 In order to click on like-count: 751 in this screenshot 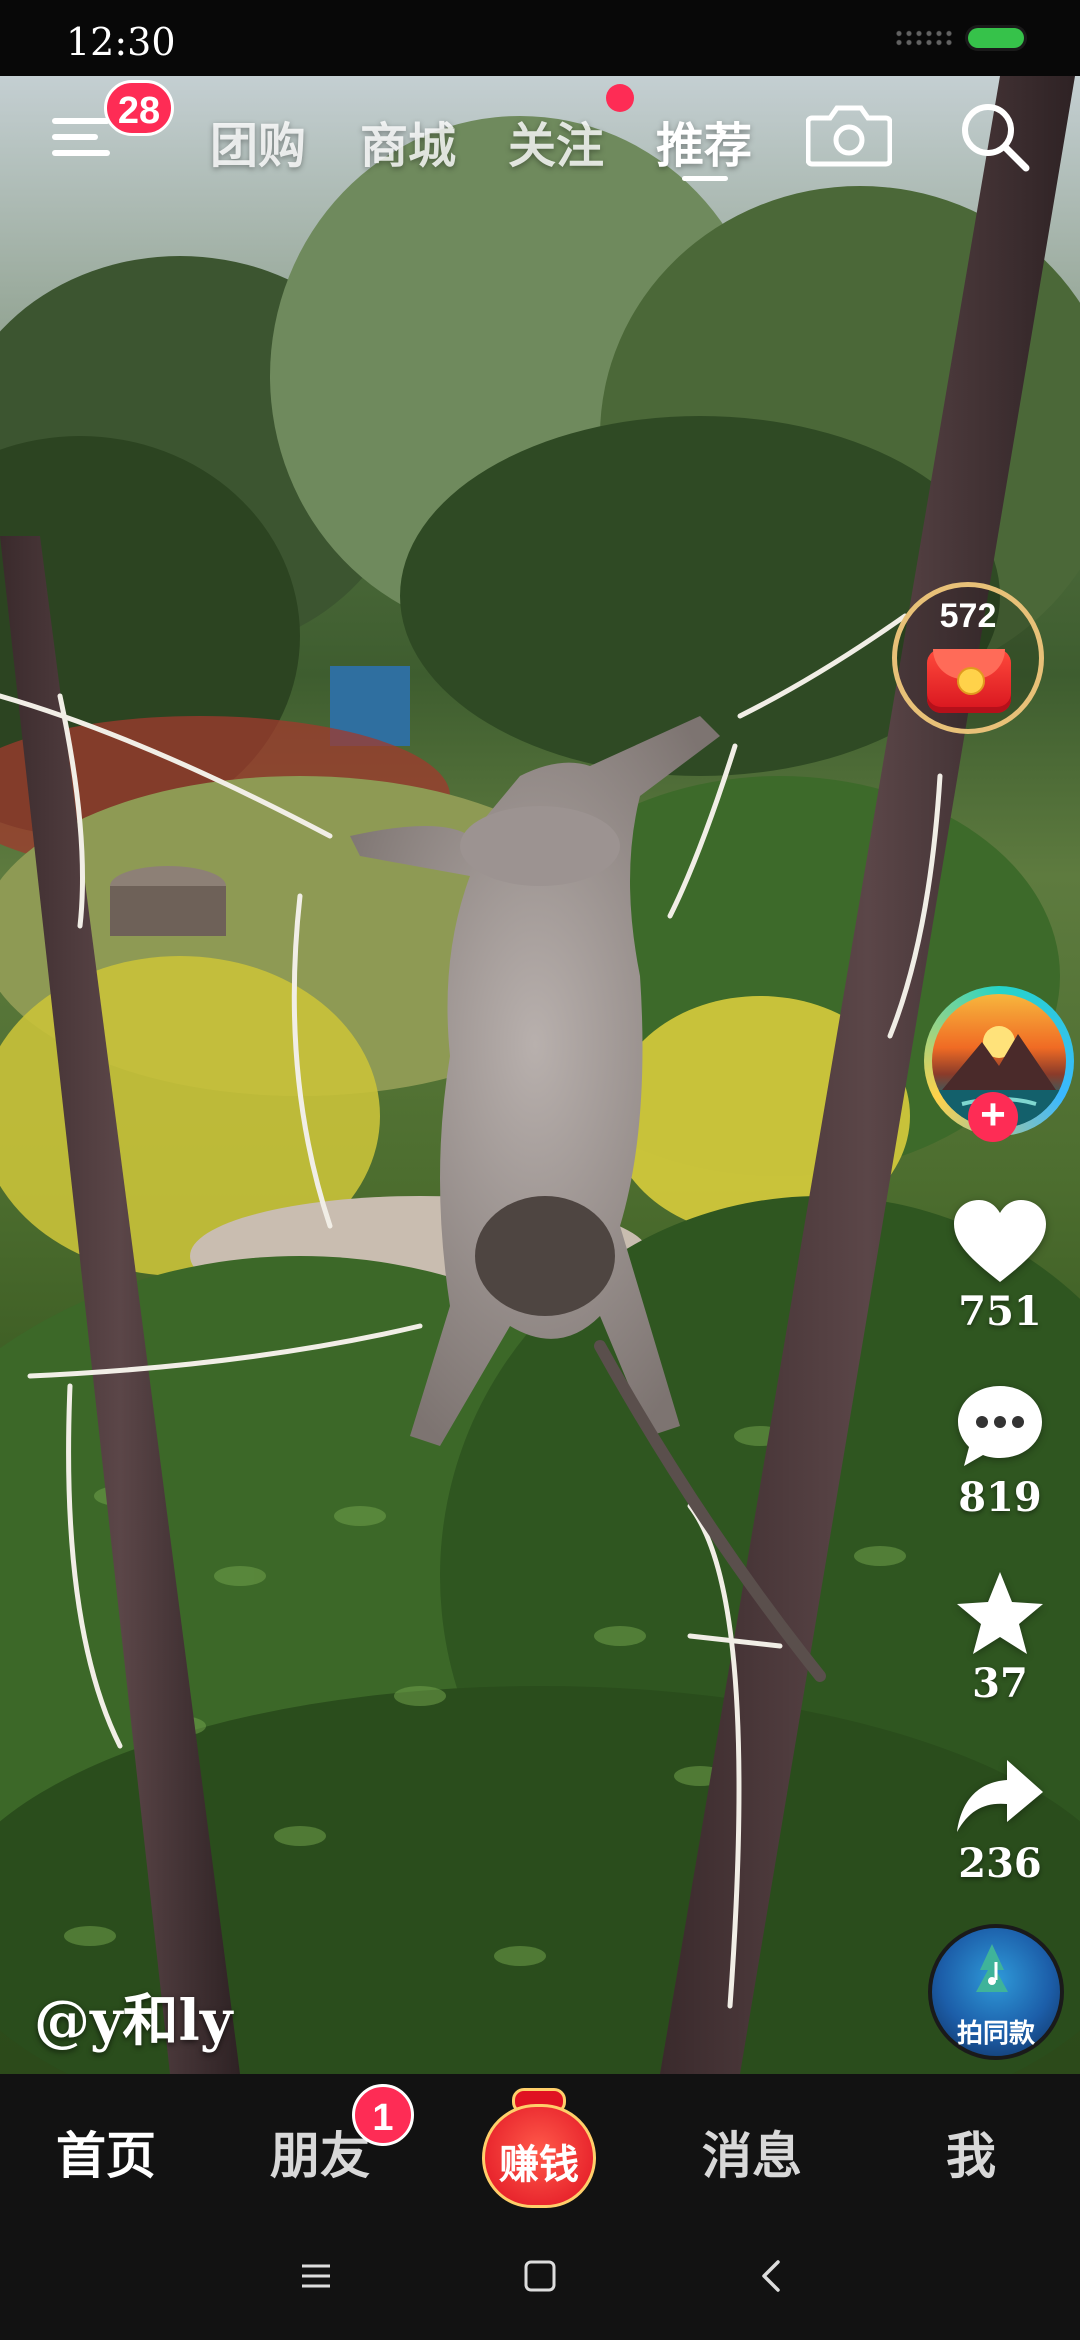, I will do `click(1000, 1311)`.